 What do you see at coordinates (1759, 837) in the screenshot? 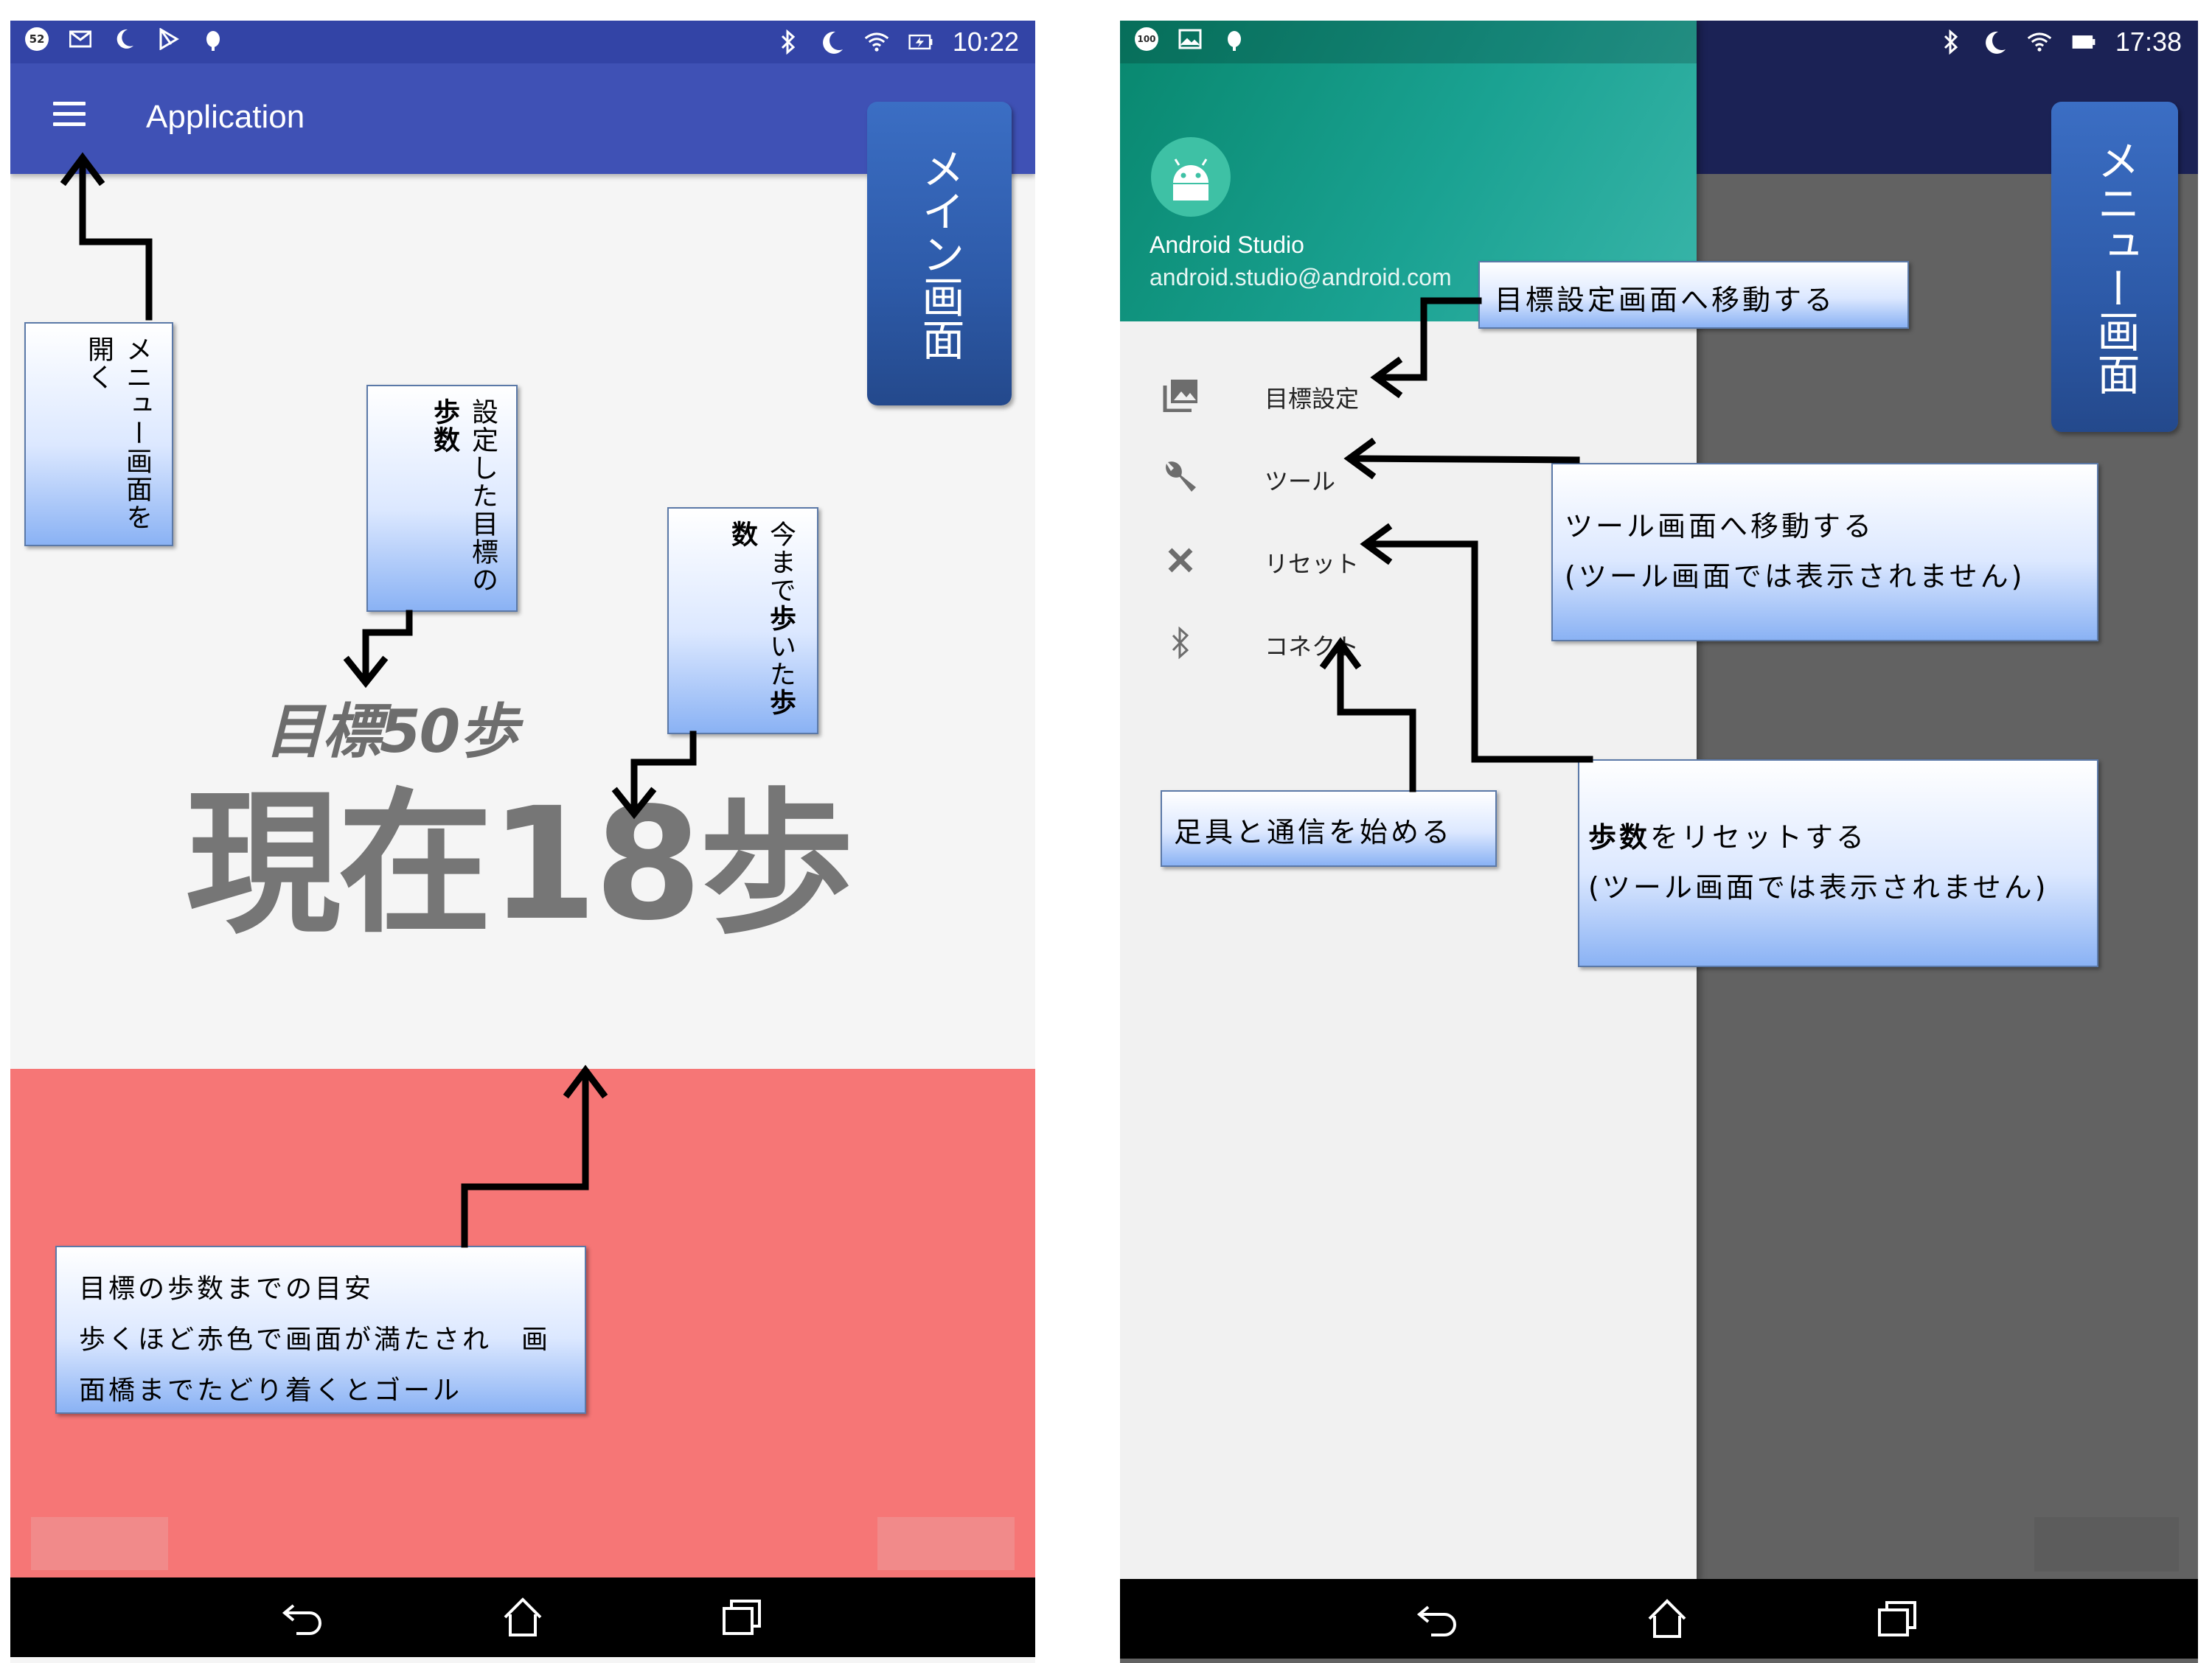
I see `note-text: をリセットする` at bounding box center [1759, 837].